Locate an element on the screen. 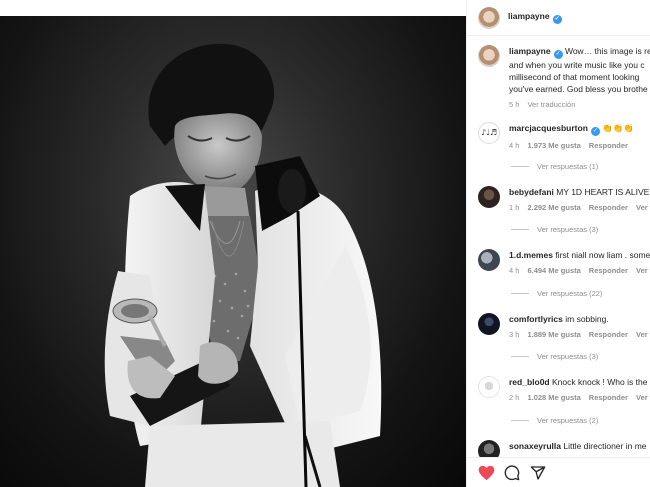 This screenshot has height=487, width=650. top-strip is located at coordinates (233, 8).